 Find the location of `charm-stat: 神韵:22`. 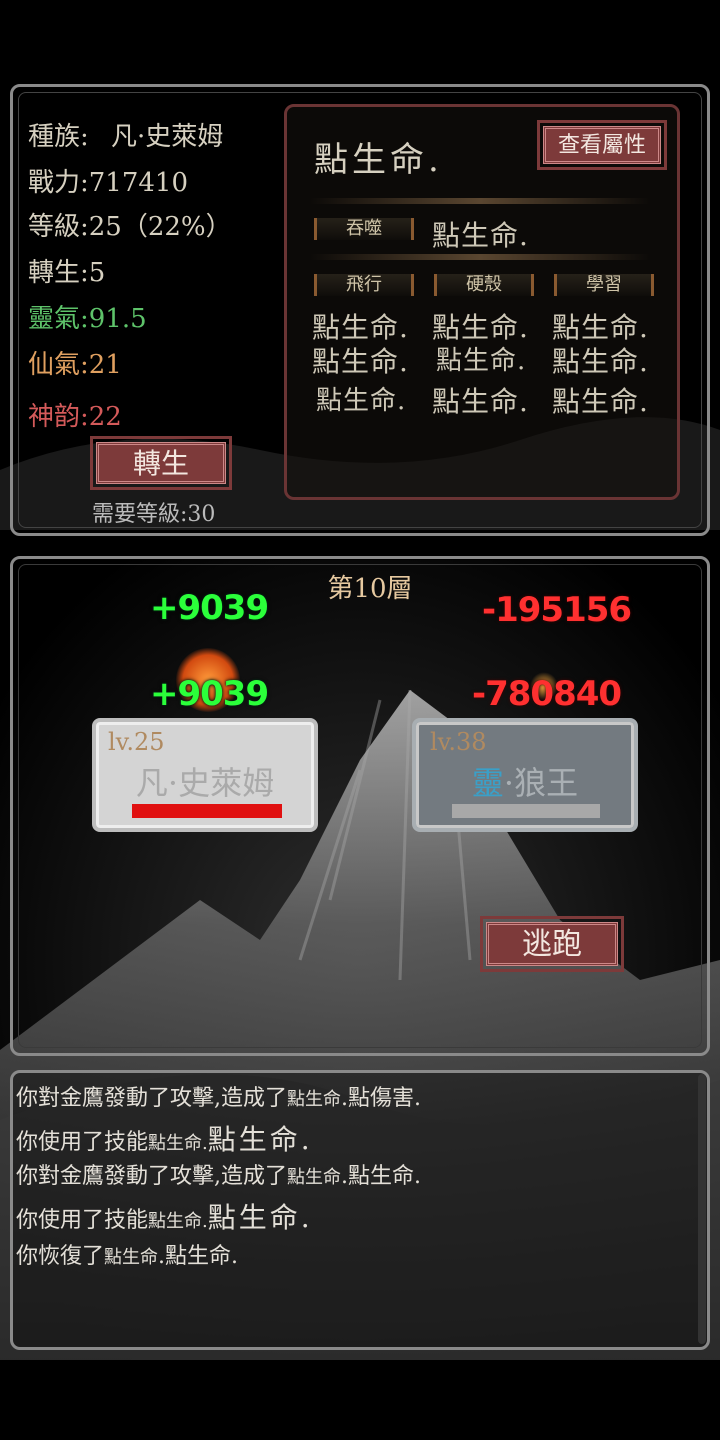

charm-stat: 神韵:22 is located at coordinates (75, 417).